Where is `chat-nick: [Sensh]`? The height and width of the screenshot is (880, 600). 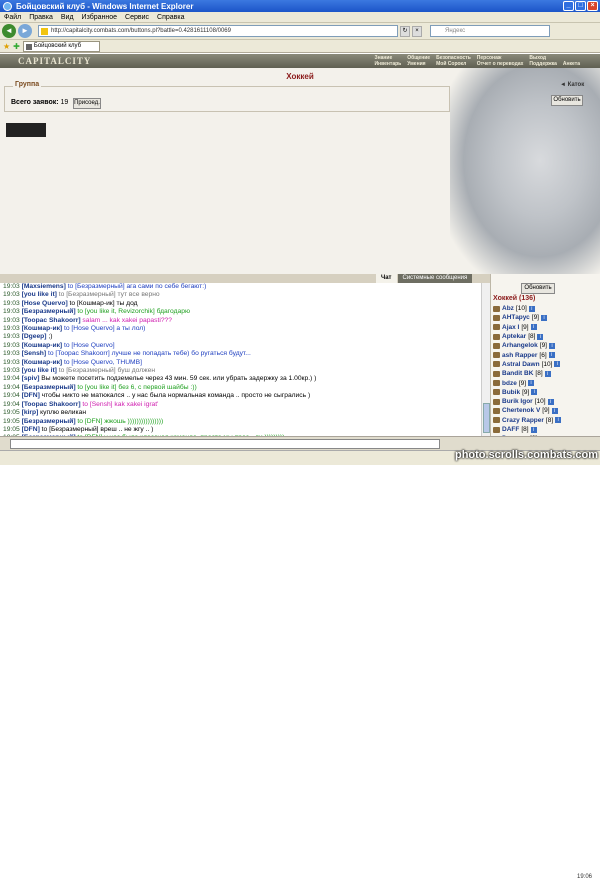 chat-nick: [Sensh] is located at coordinates (35, 353).